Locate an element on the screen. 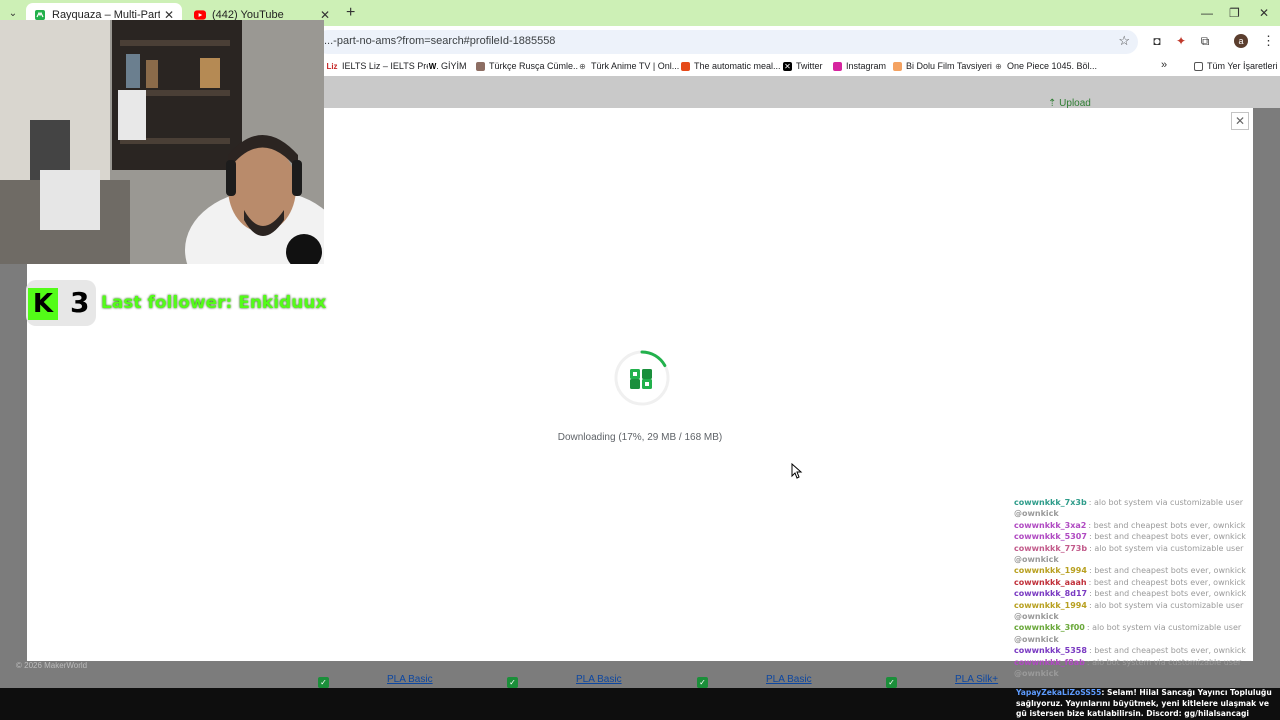 Image resolution: width=1280 pixels, height=720 pixels. kick-k-icon: K is located at coordinates (43, 304).